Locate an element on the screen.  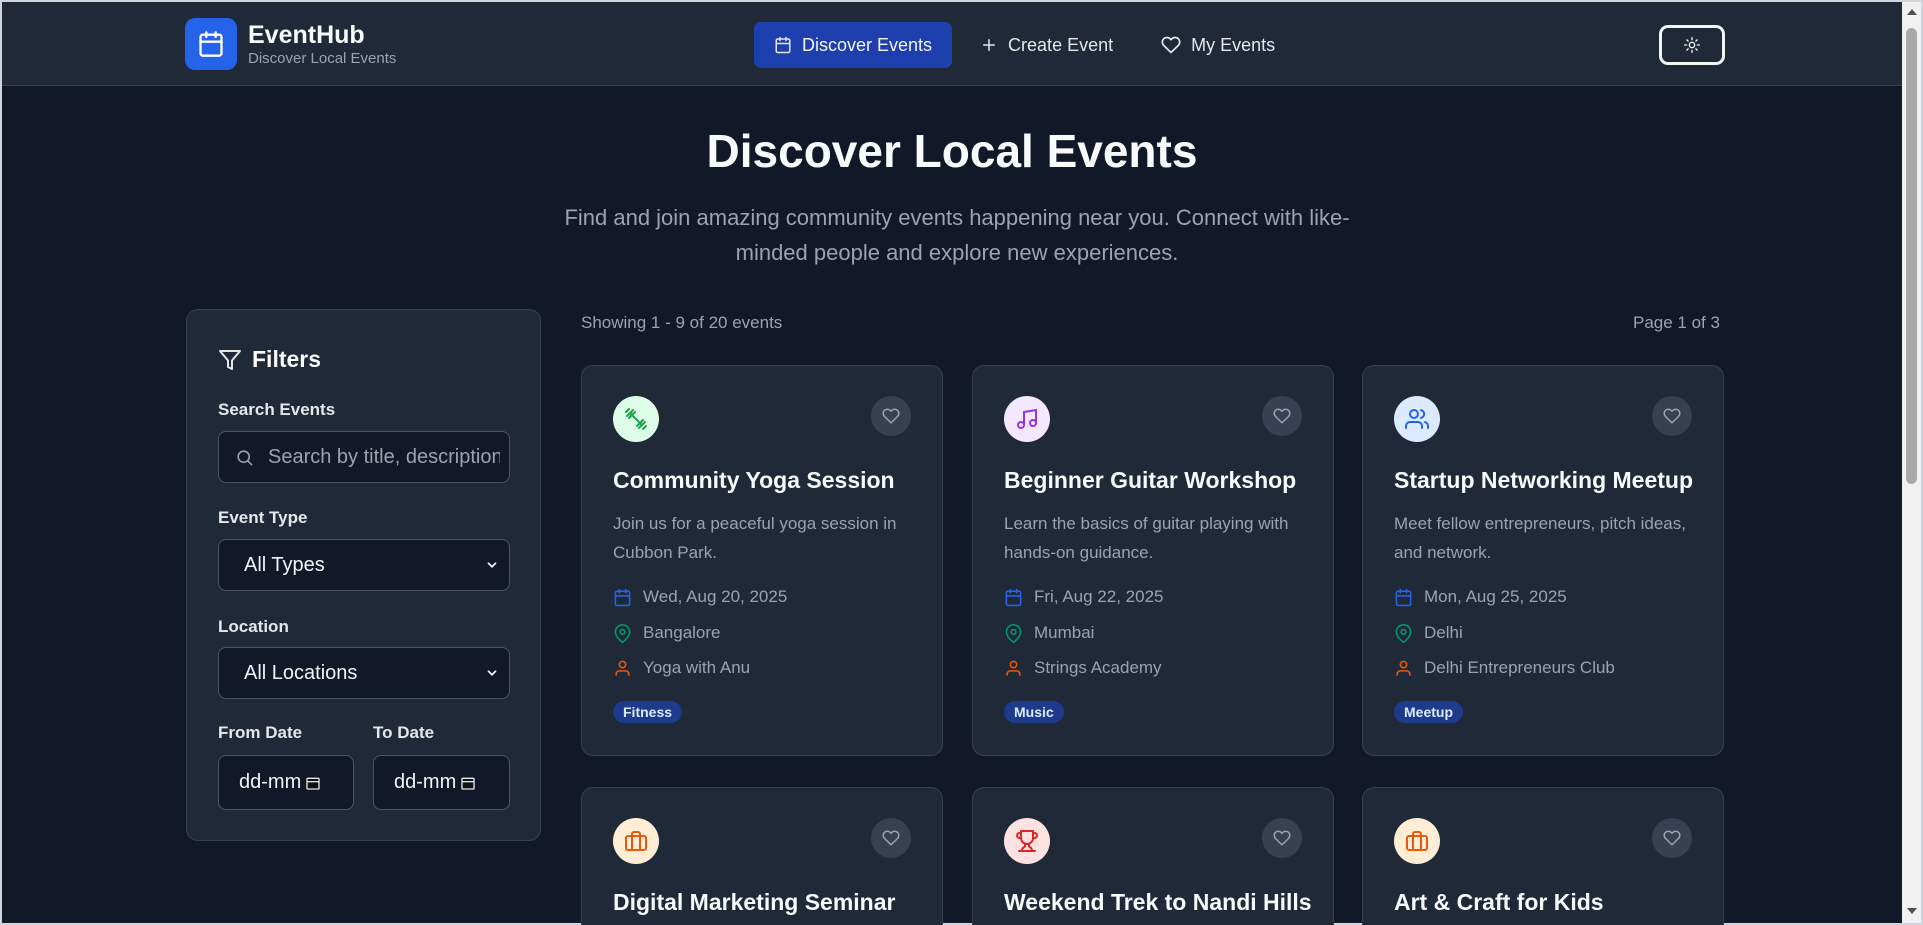
sun-icon is located at coordinates (1692, 45).